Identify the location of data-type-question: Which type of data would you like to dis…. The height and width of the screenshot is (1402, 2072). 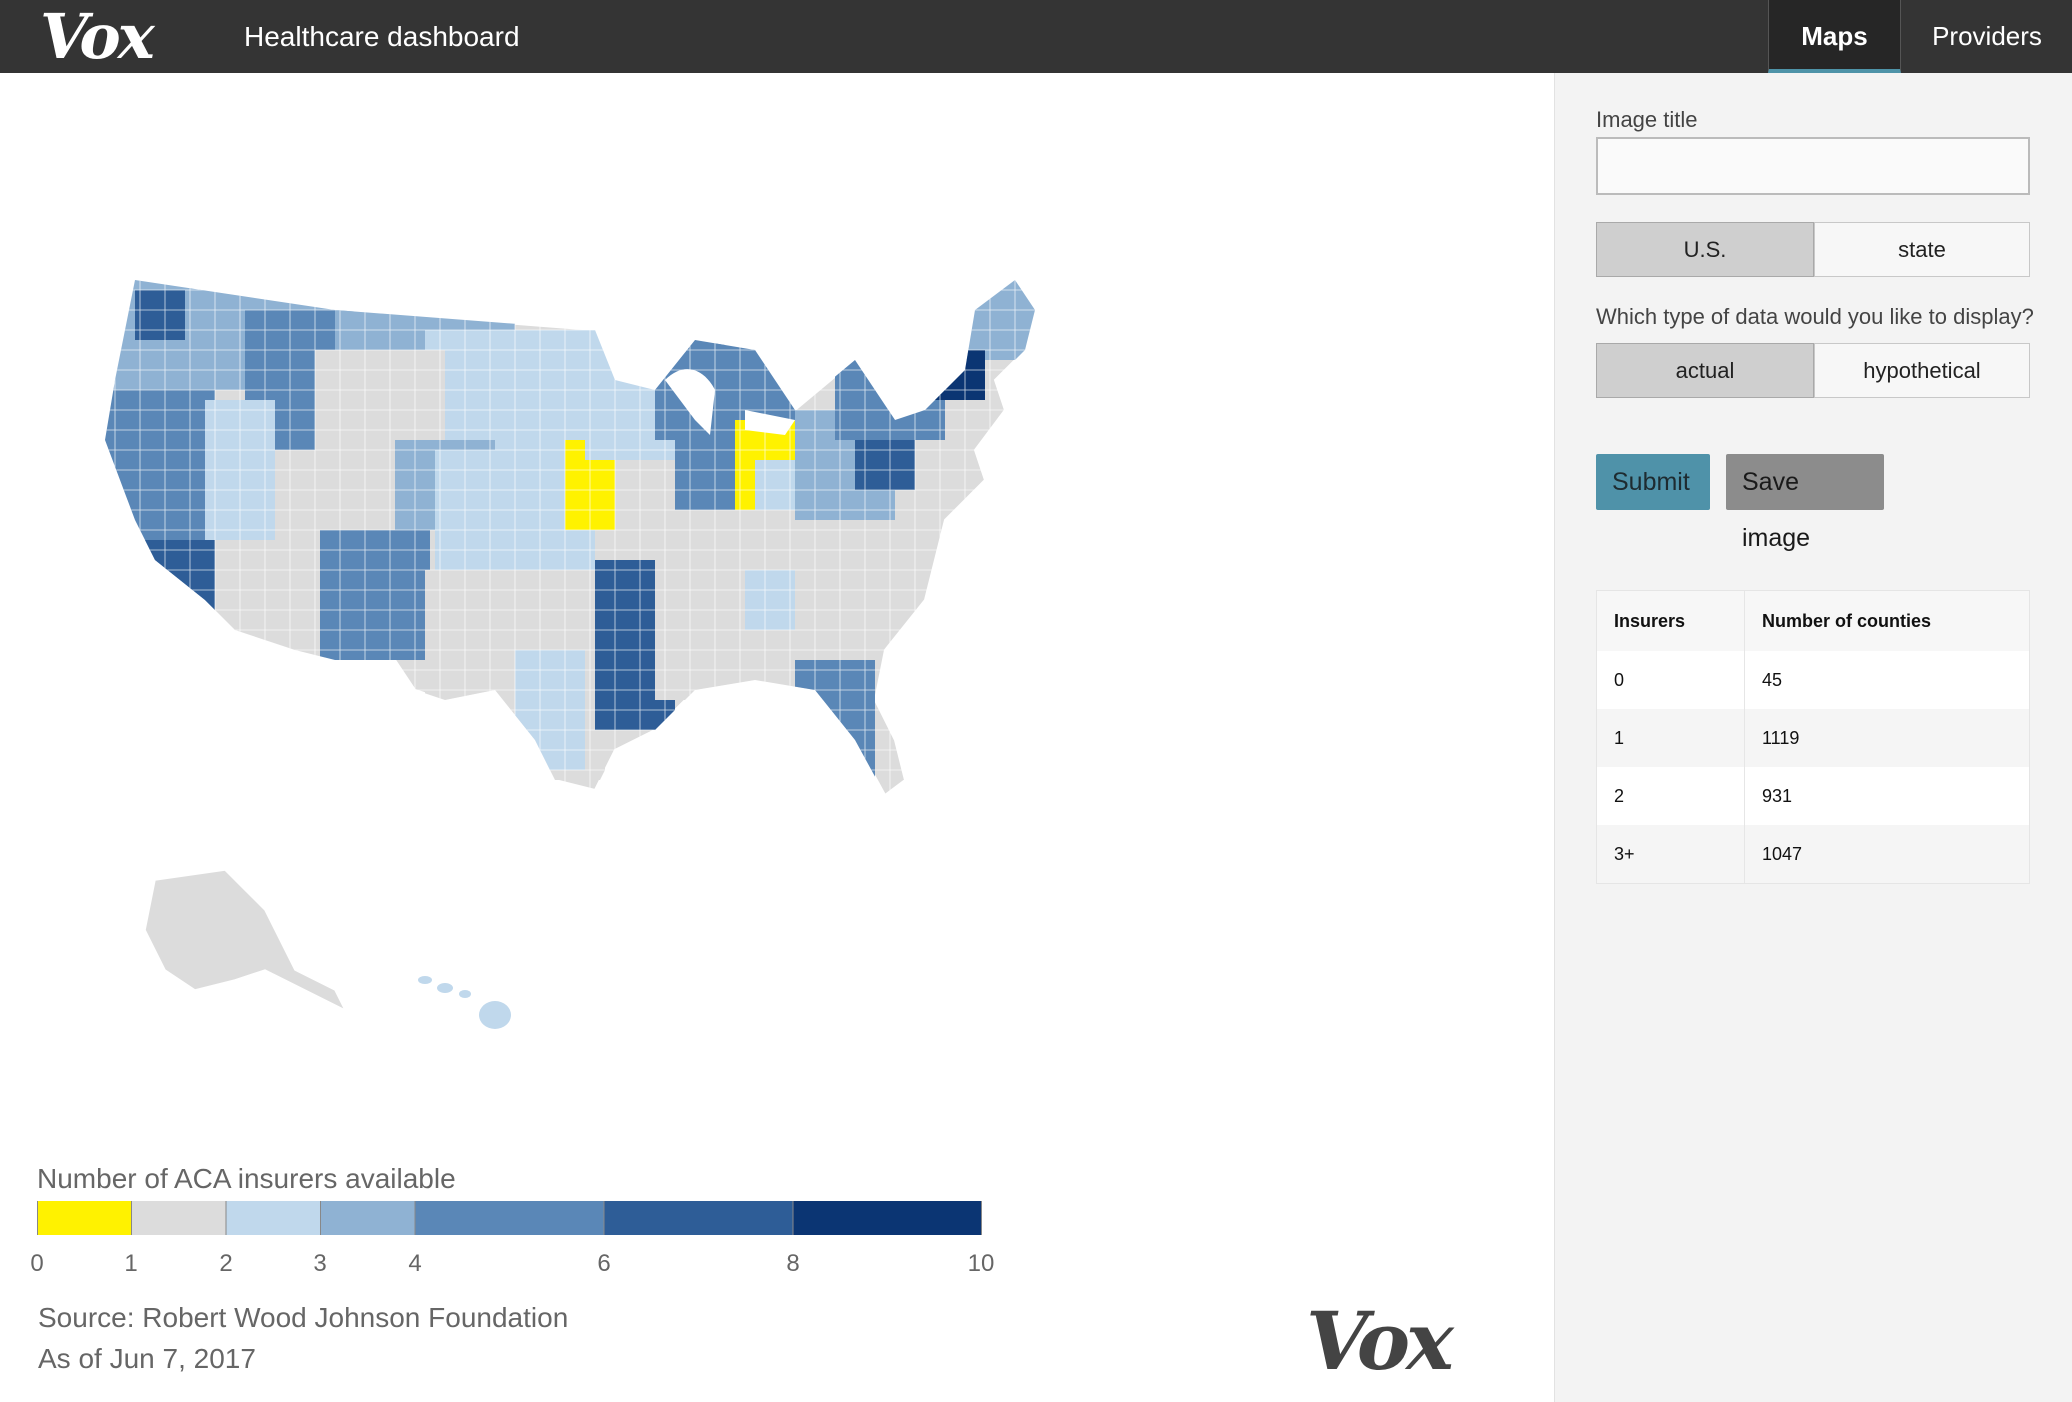
(1815, 316).